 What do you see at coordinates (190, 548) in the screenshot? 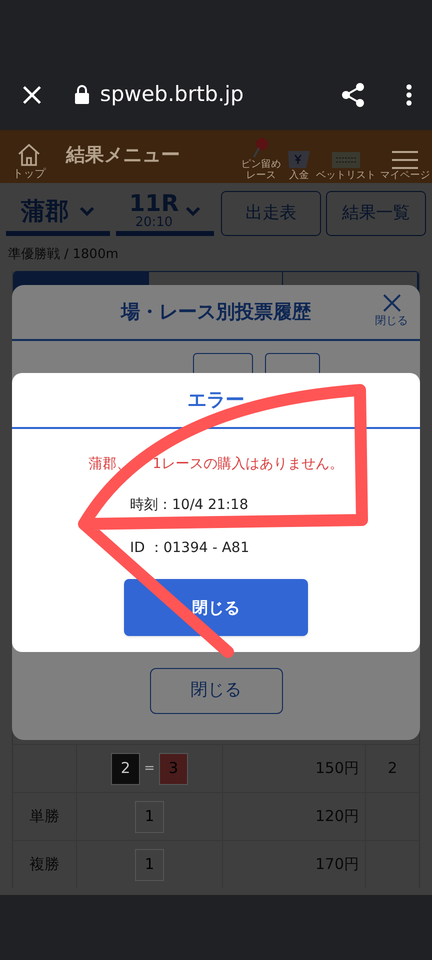
I see `id-text: ID ：01394 - A81` at bounding box center [190, 548].